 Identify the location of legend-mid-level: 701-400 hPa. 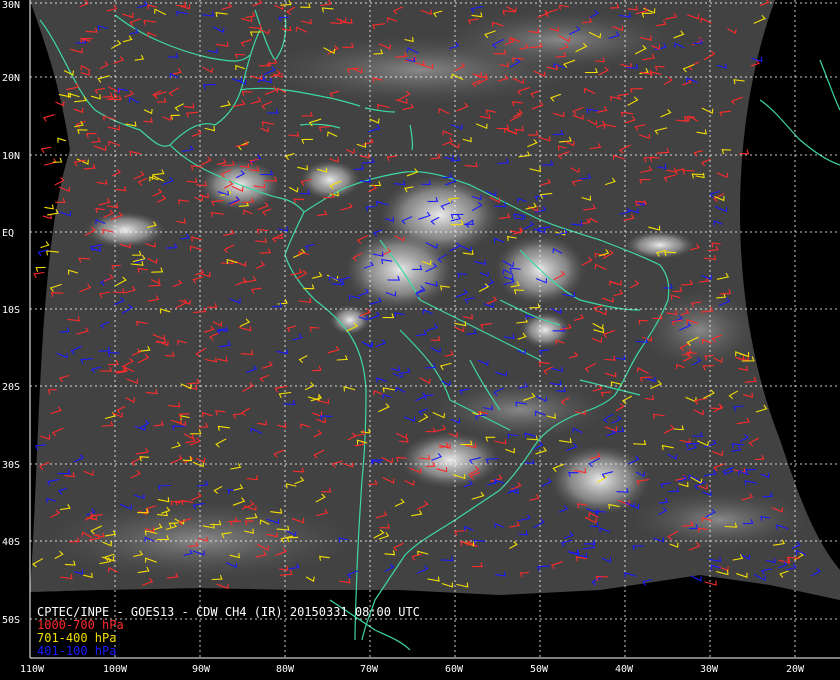
(76, 638).